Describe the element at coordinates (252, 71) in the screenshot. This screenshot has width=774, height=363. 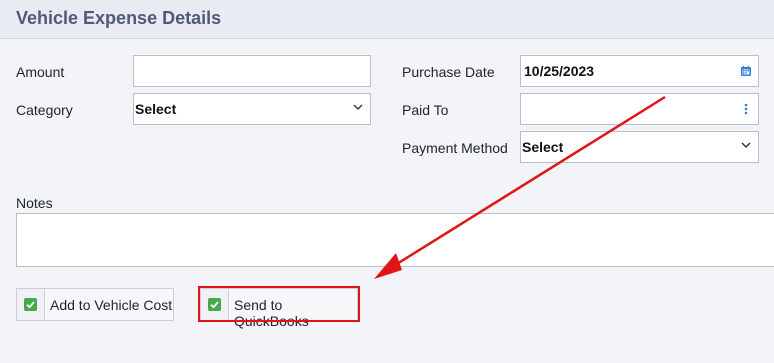
I see `amount-input` at that location.